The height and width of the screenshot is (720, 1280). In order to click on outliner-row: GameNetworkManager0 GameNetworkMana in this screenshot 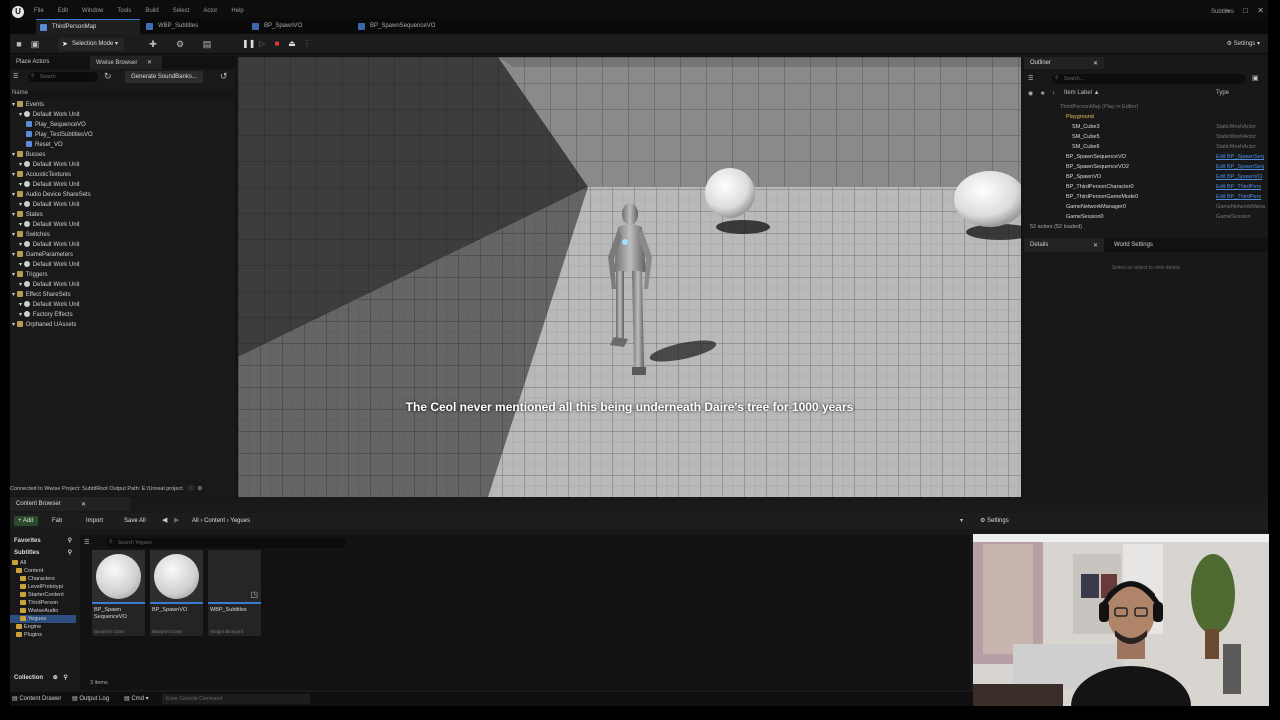, I will do `click(1146, 207)`.